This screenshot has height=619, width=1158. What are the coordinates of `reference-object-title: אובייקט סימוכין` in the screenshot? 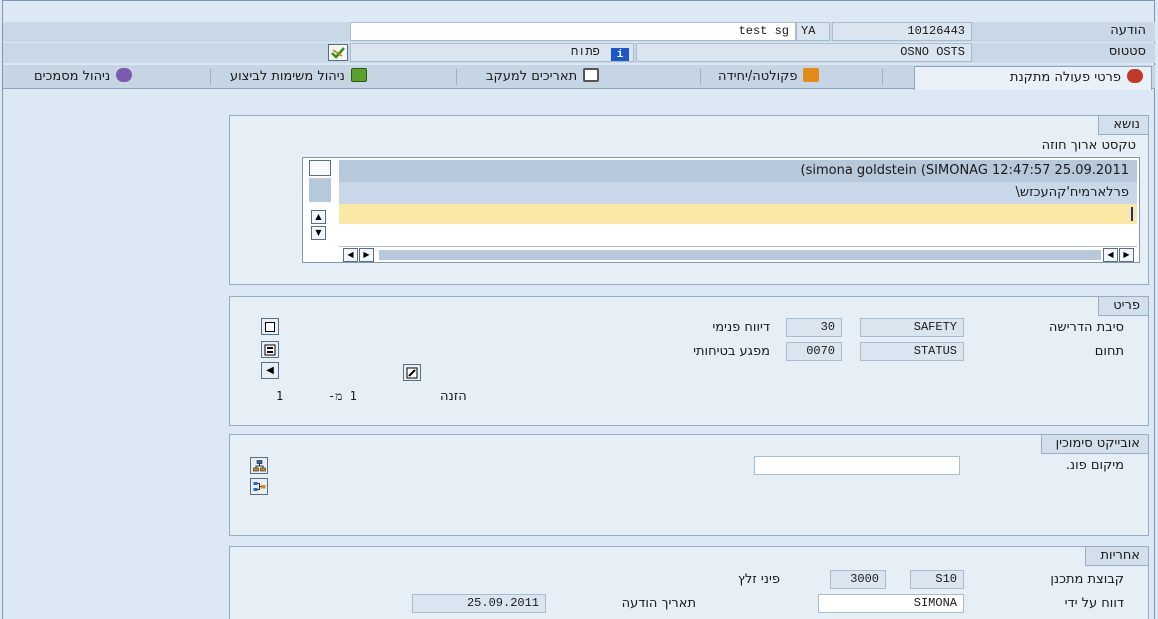 It's located at (1094, 444).